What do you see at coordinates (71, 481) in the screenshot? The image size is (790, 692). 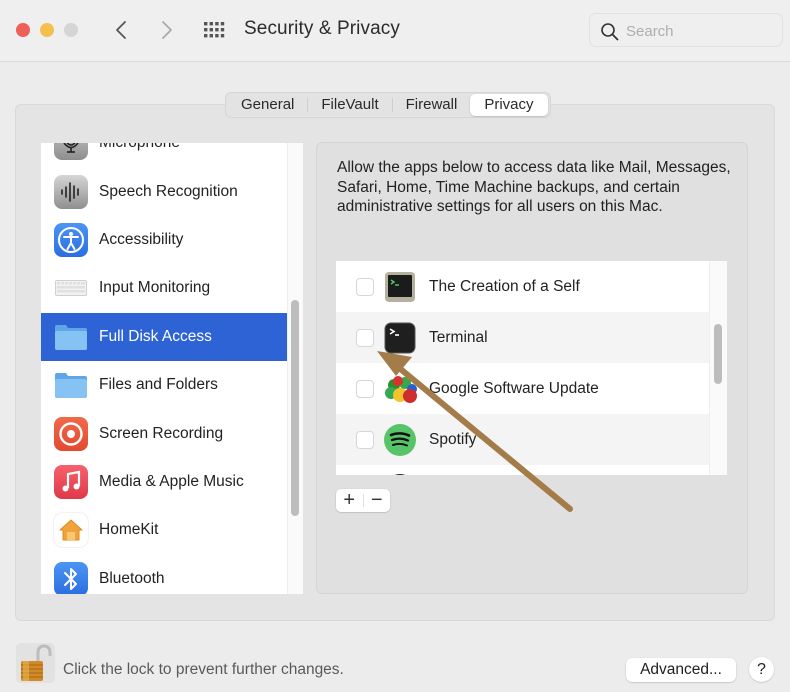 I see `music-icon` at bounding box center [71, 481].